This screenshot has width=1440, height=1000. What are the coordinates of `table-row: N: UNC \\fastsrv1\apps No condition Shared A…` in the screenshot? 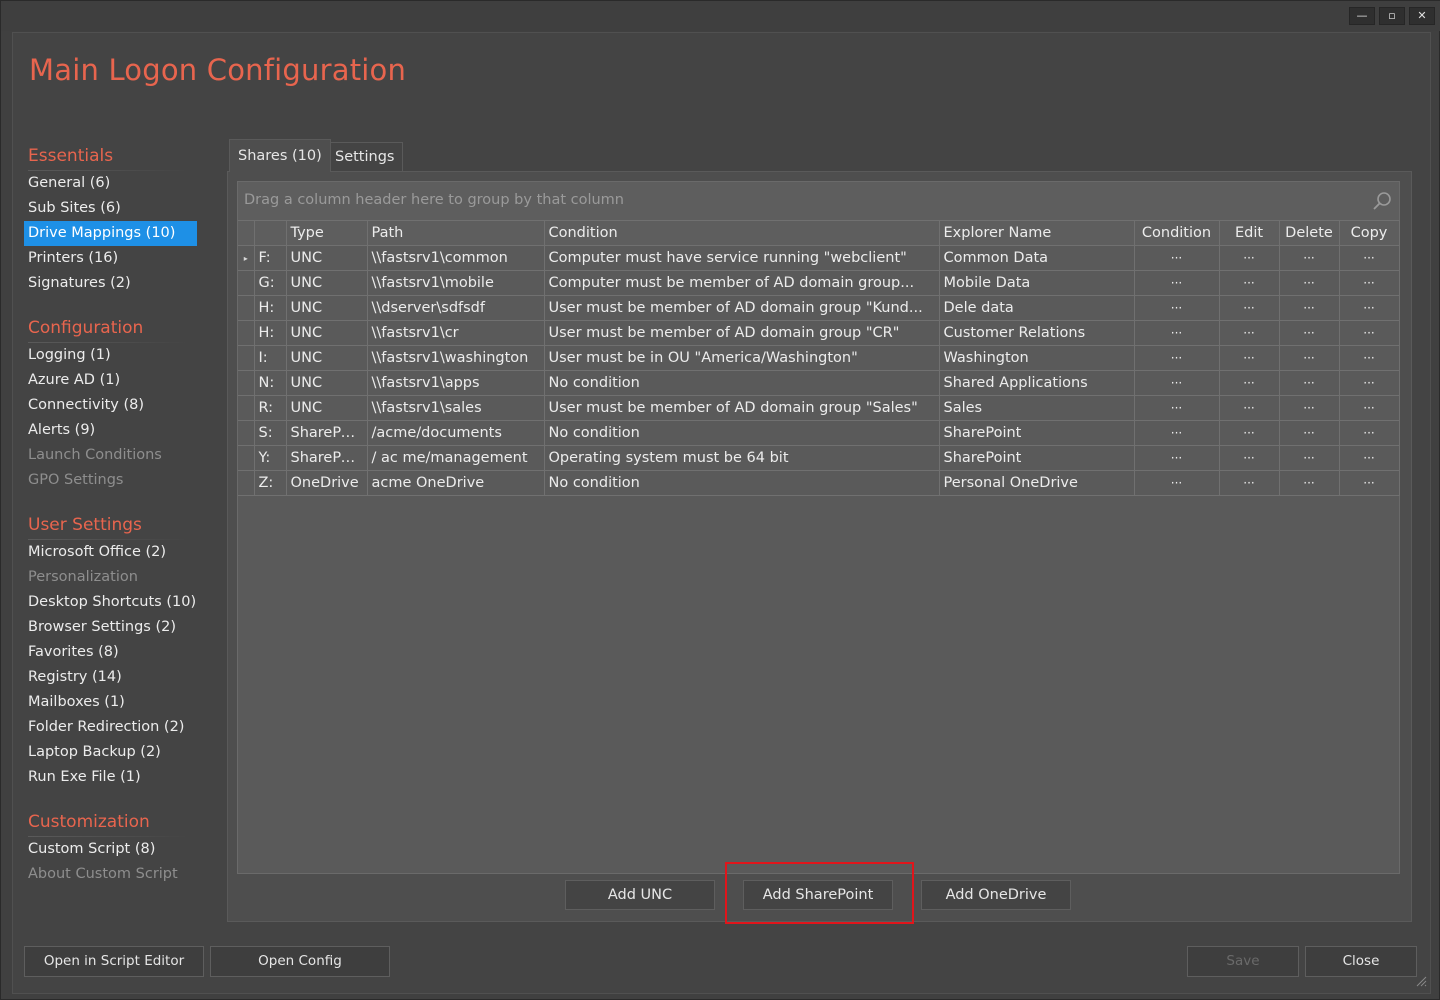 It's located at (819, 383).